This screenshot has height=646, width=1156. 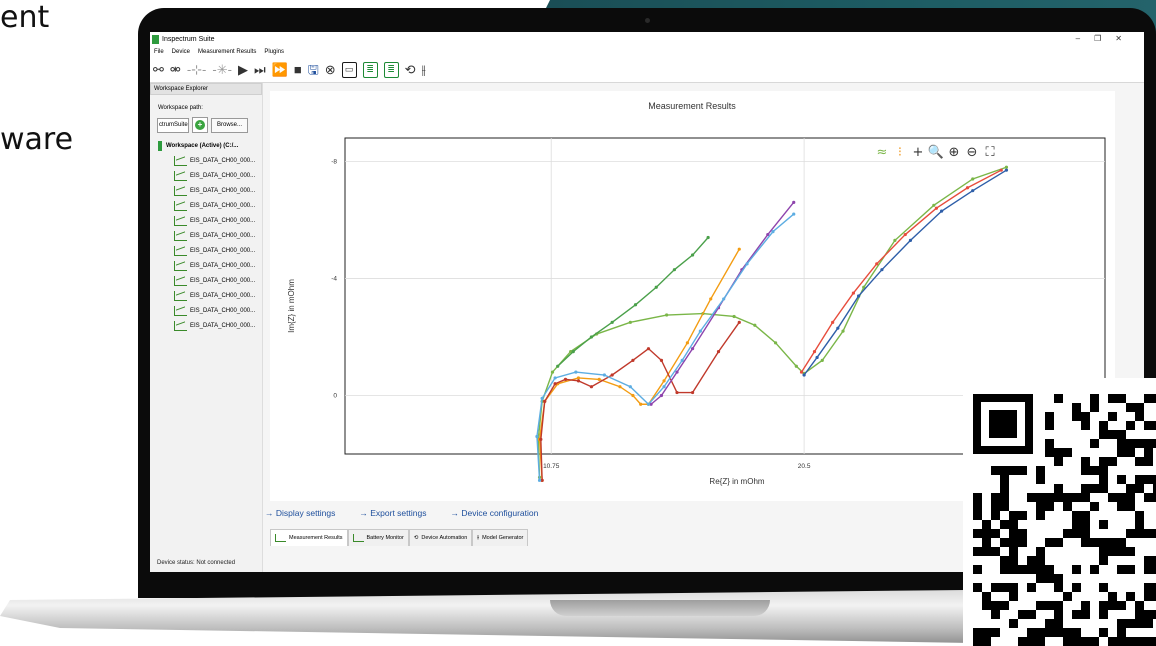 I want to click on close-button: ✕, so click(x=1125, y=38).